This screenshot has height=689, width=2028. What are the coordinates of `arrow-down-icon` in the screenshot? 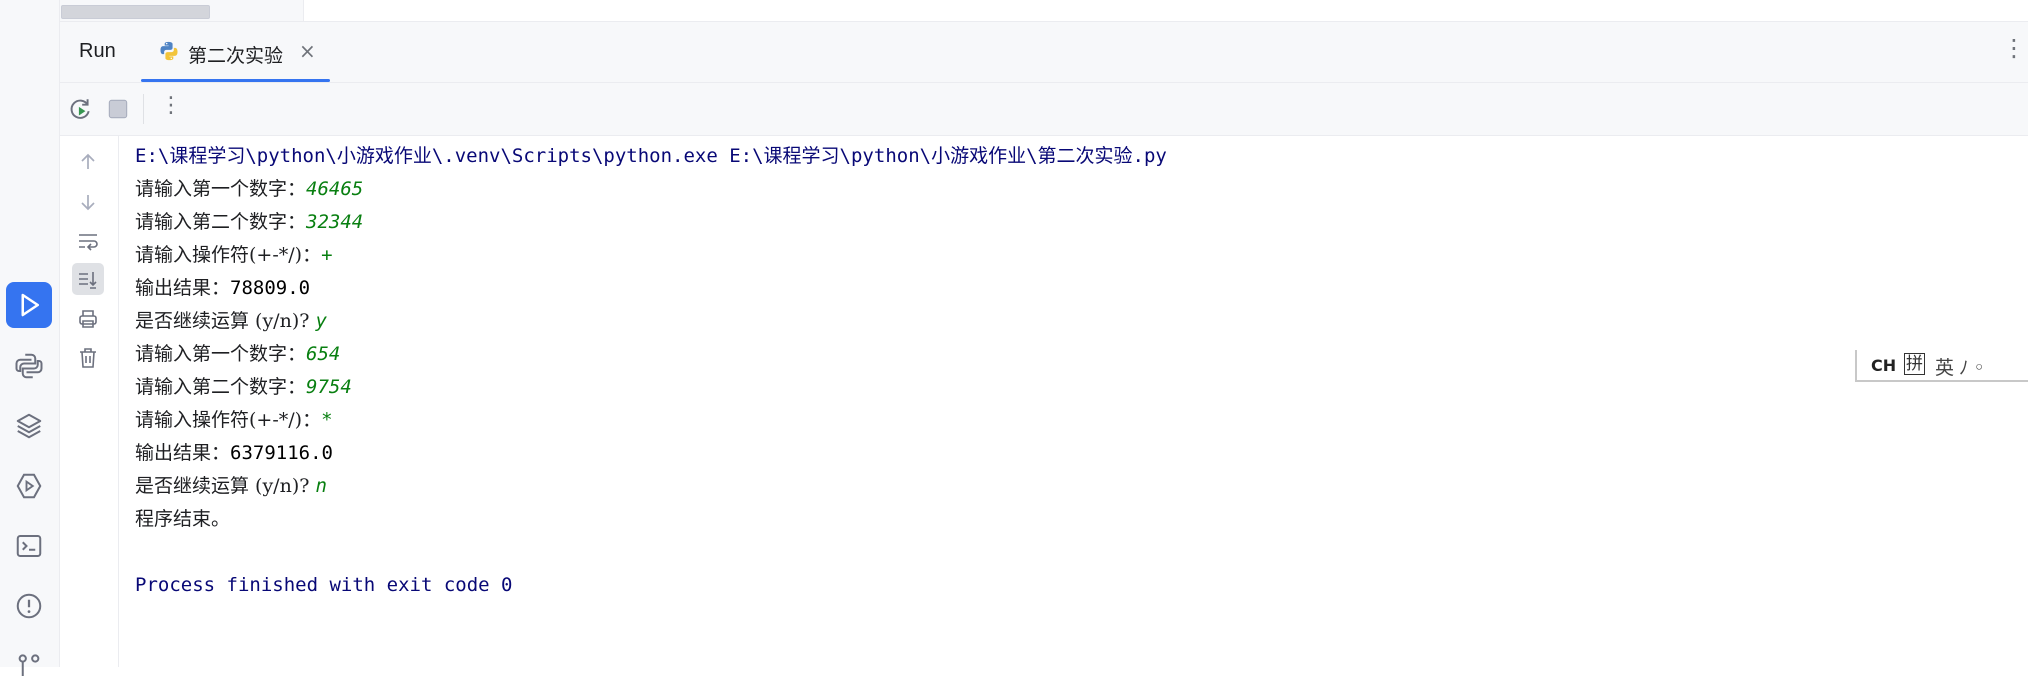 It's located at (88, 203).